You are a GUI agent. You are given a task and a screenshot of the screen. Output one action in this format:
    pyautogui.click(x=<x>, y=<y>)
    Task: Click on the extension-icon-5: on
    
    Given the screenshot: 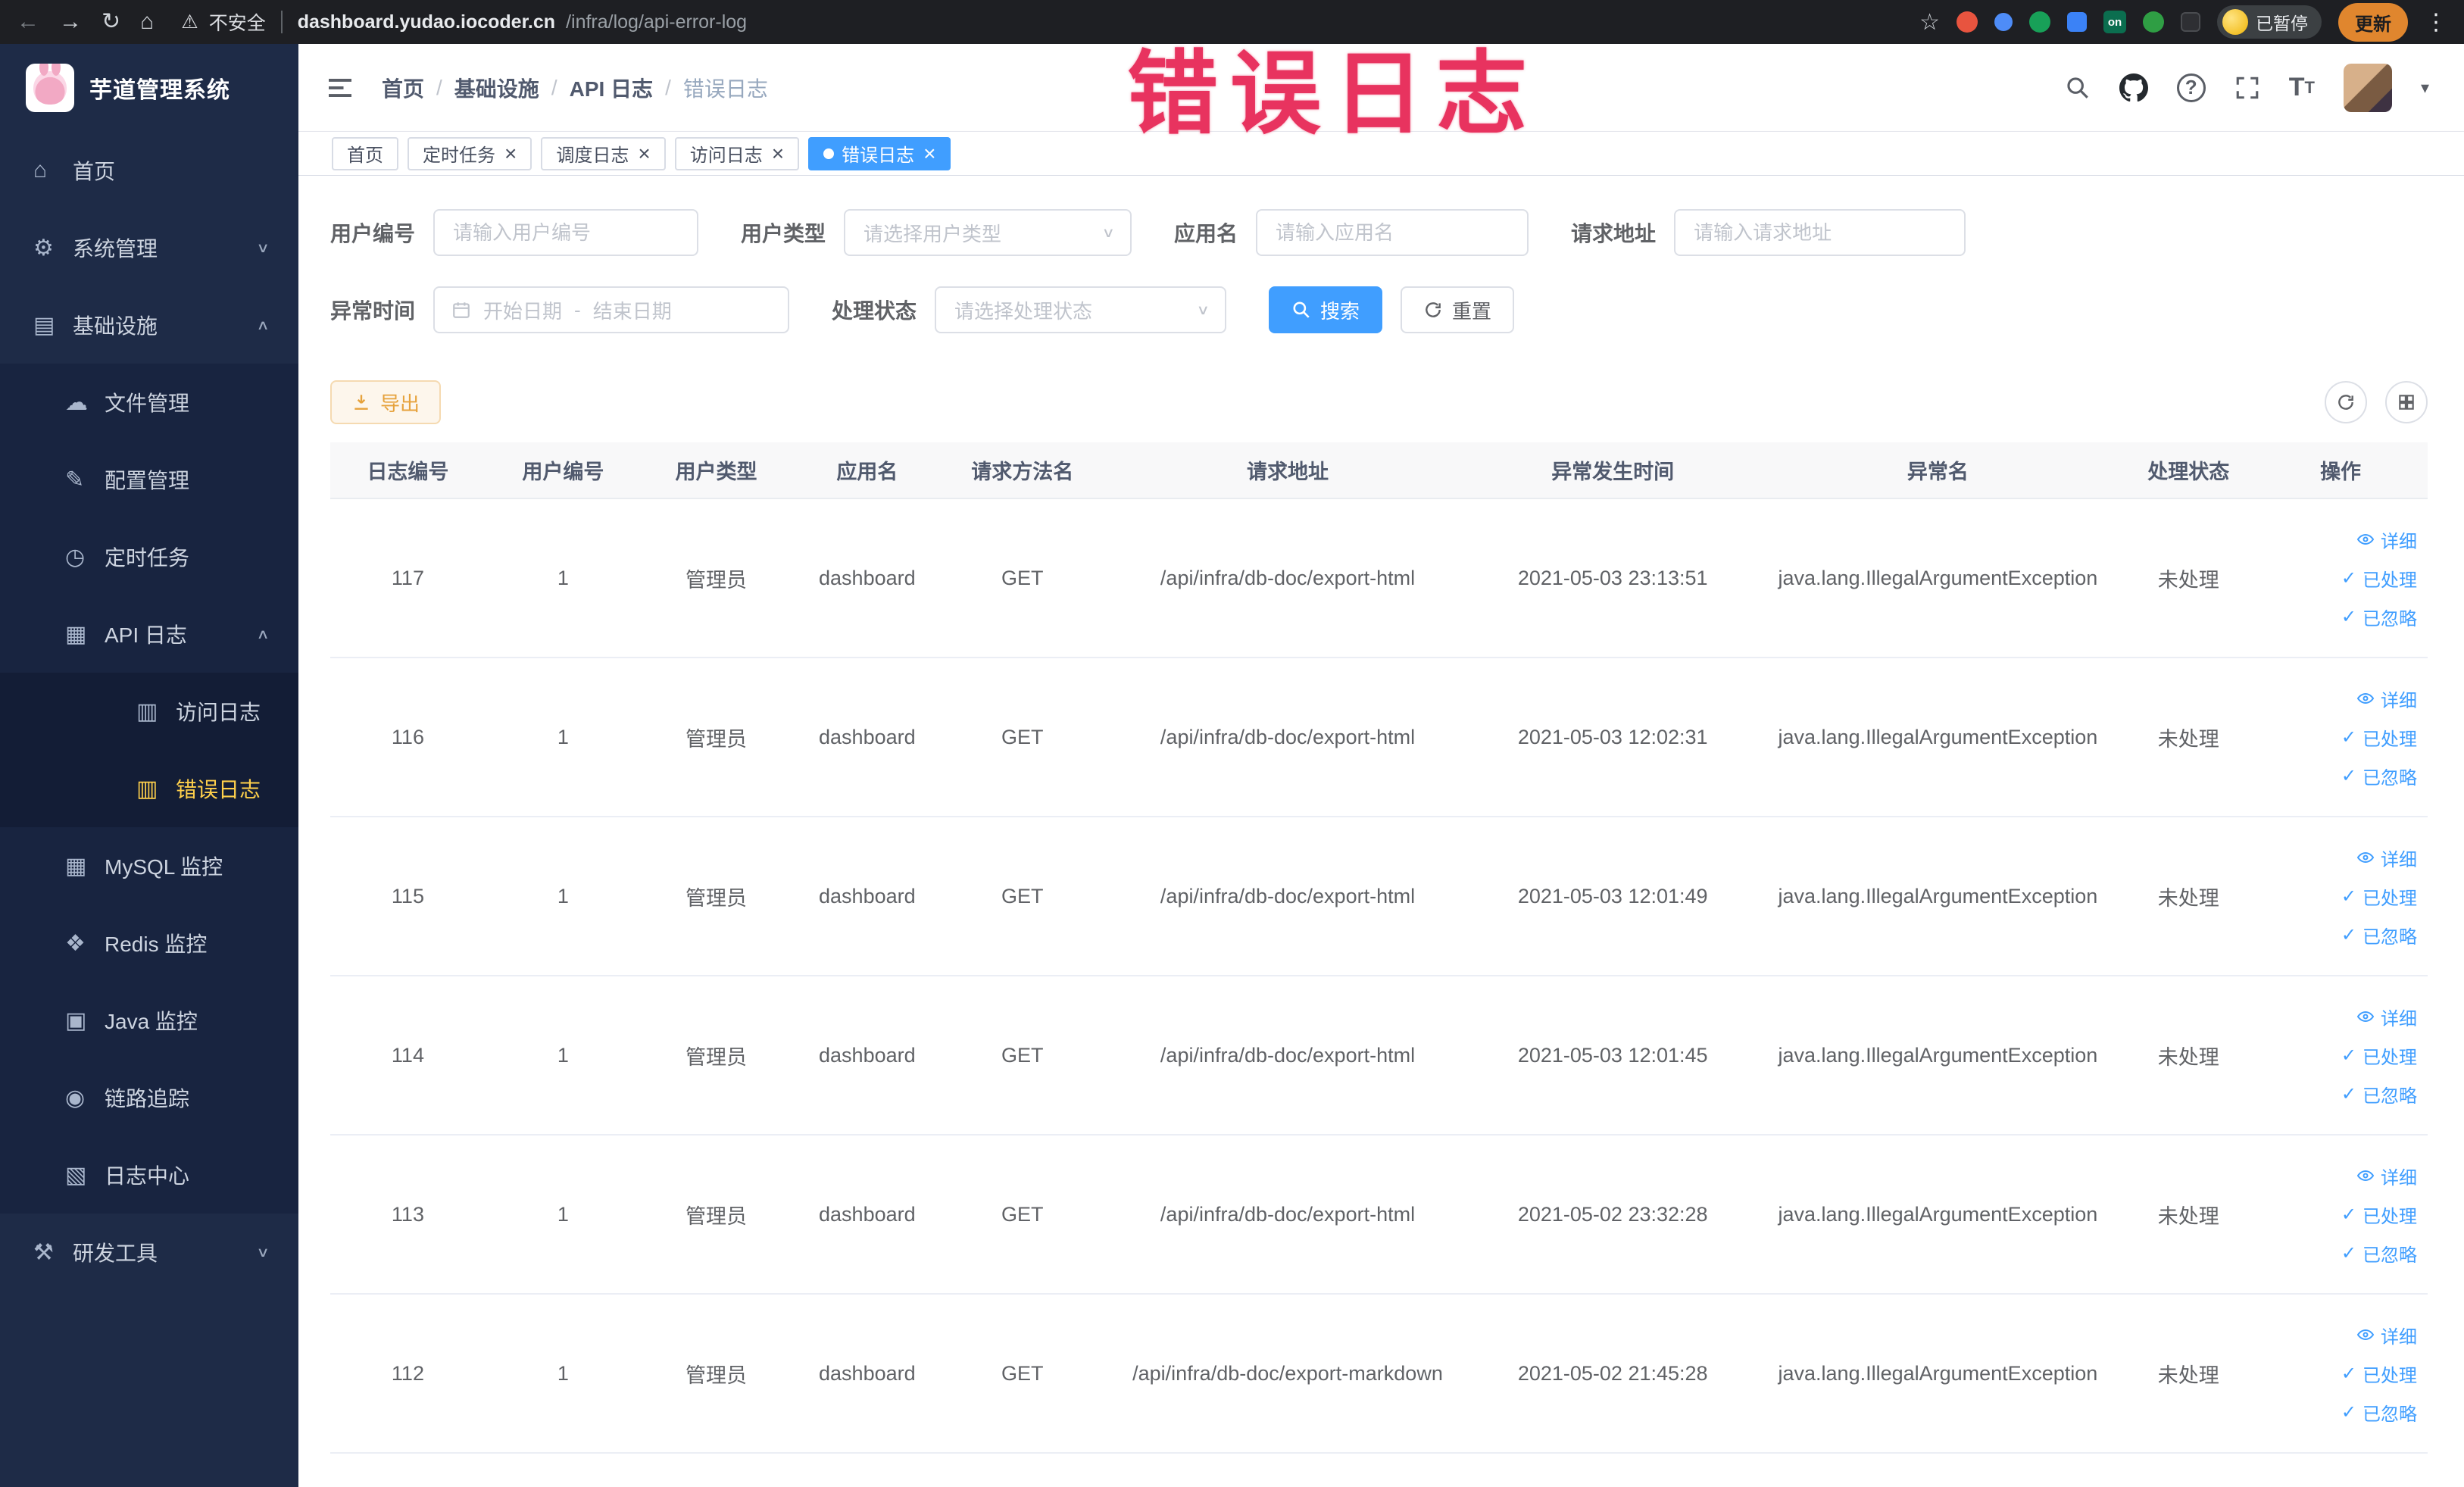 What is the action you would take?
    pyautogui.click(x=2114, y=22)
    